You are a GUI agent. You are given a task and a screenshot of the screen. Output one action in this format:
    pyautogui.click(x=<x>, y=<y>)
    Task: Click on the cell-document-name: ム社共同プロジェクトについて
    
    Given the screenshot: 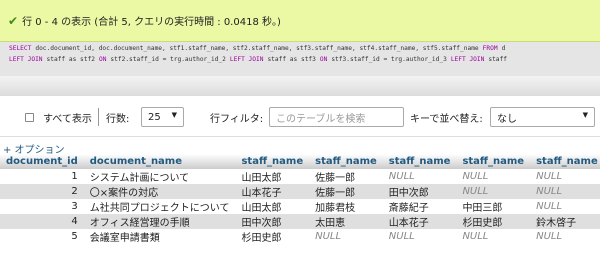 What is the action you would take?
    pyautogui.click(x=159, y=206)
    